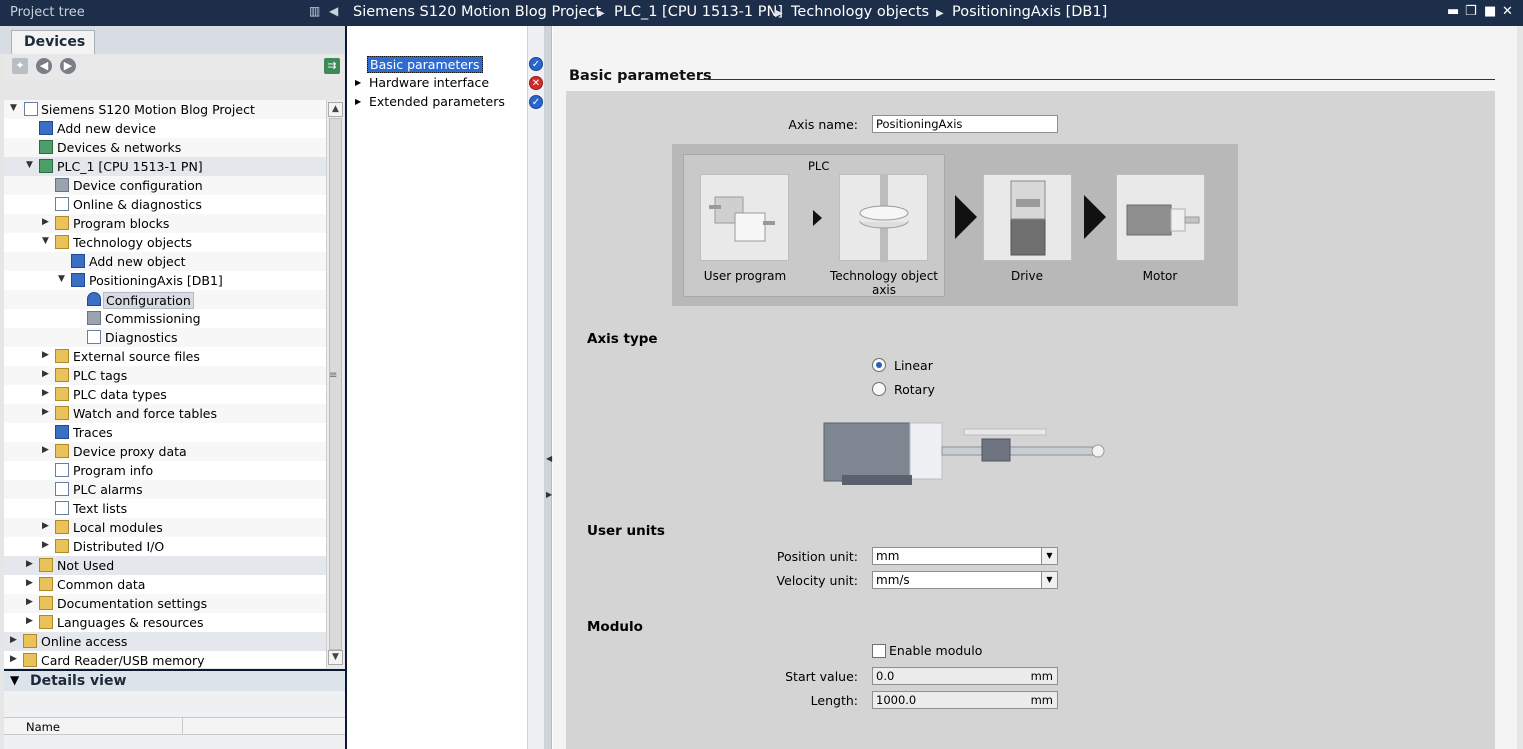 The width and height of the screenshot is (1523, 749). What do you see at coordinates (446, 102) in the screenshot?
I see `nav-extended-parameters: ▶ Extended parameters` at bounding box center [446, 102].